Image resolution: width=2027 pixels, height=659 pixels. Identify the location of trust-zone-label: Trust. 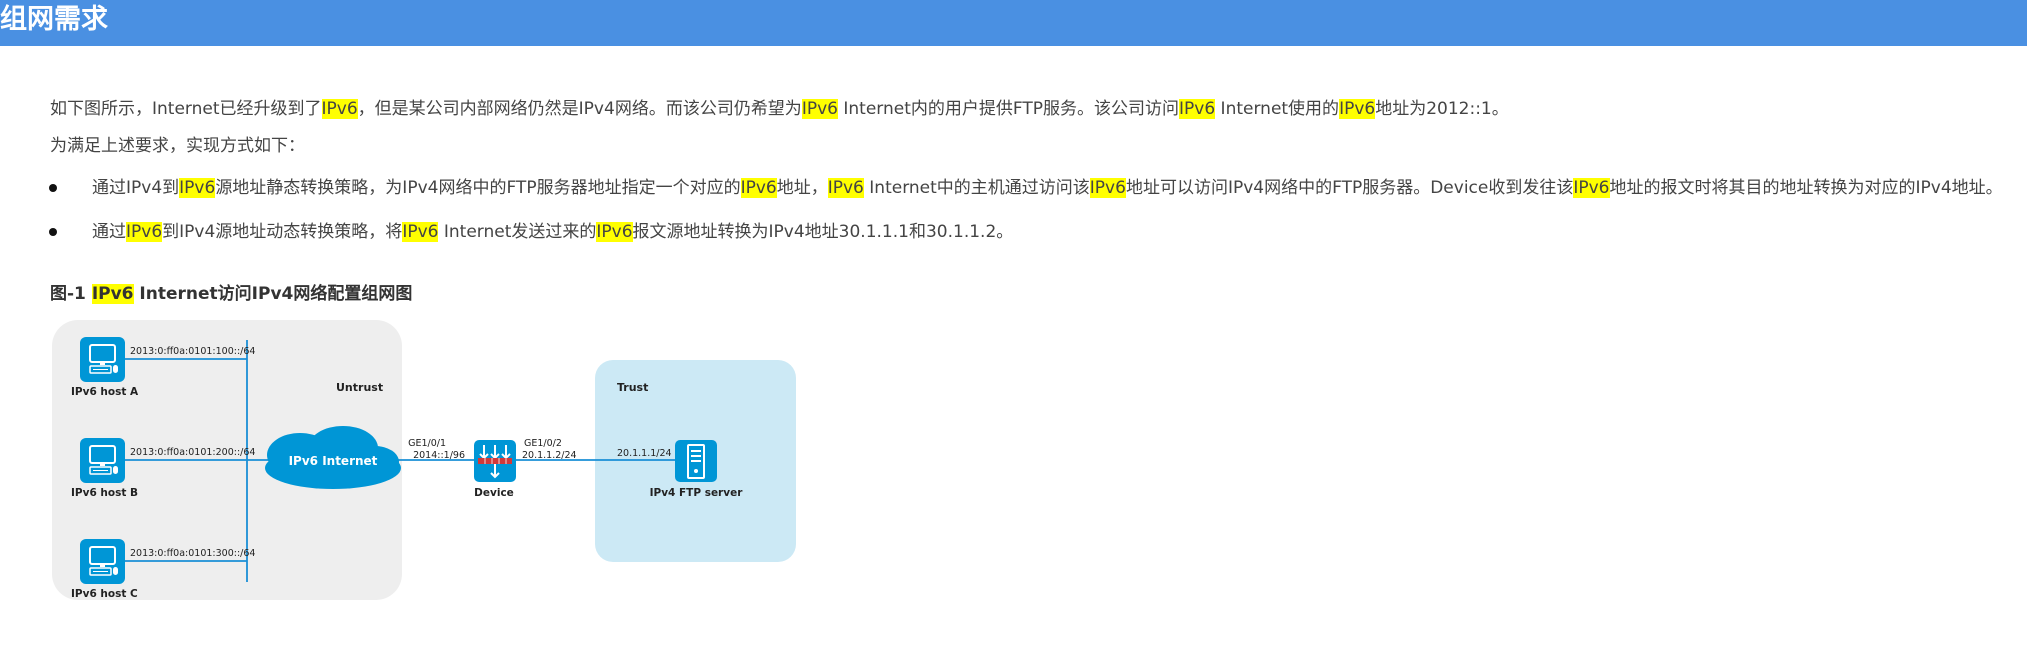
(632, 387).